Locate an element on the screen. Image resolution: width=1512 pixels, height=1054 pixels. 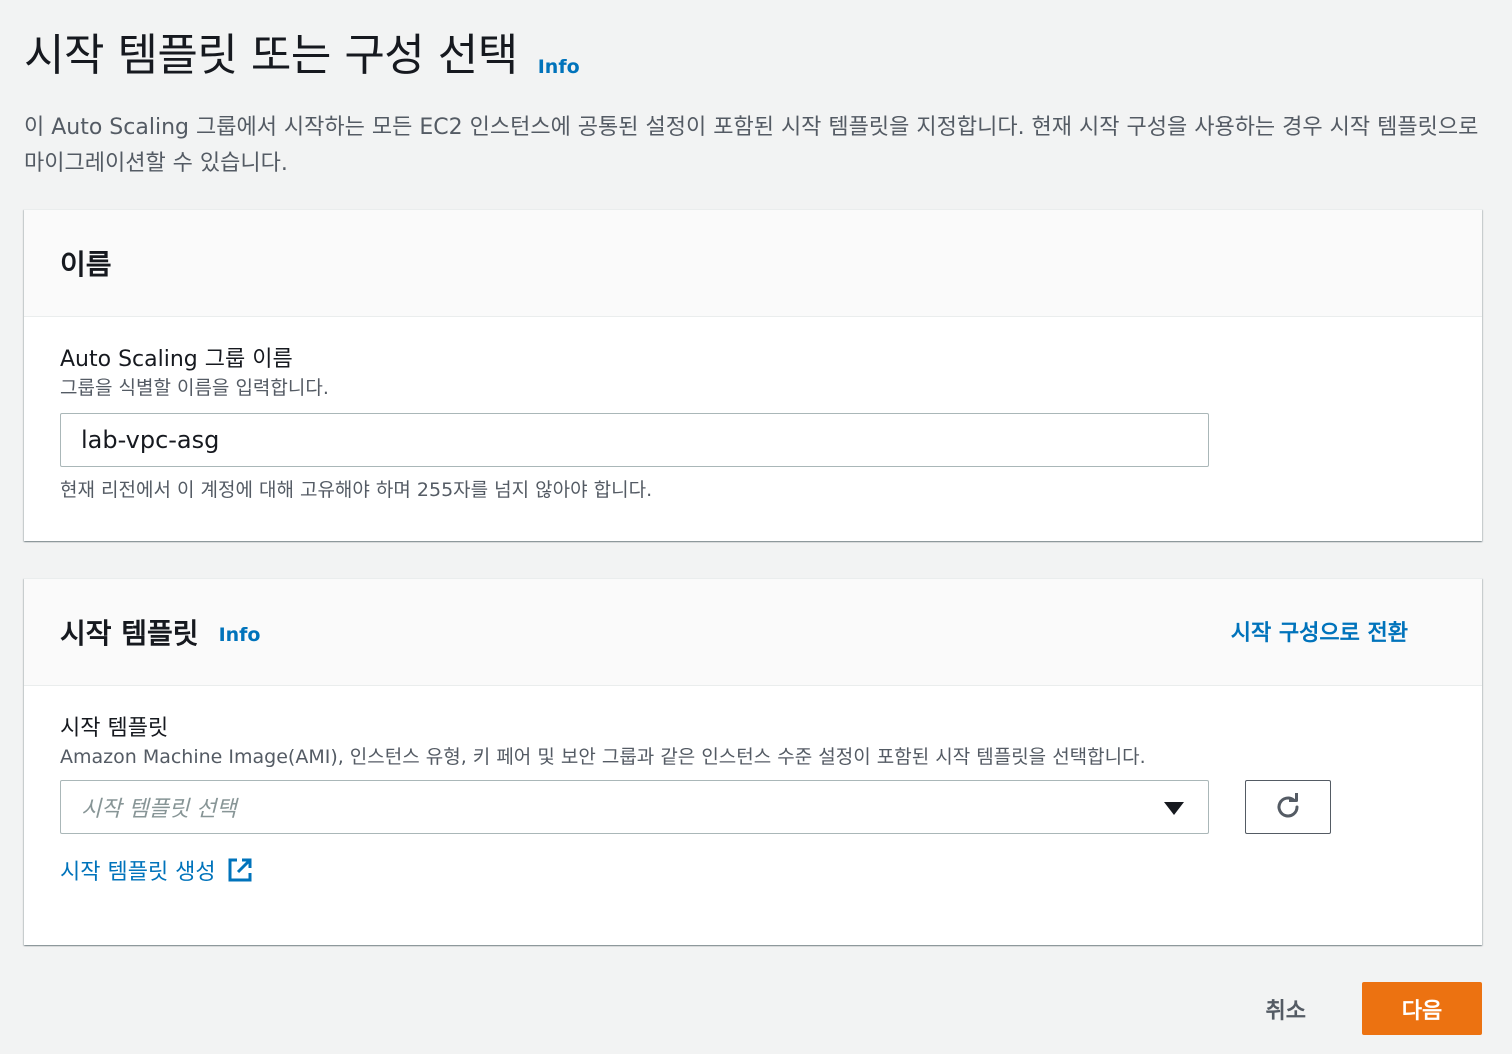
launch-template-panel-title: 시작 템플릿 is located at coordinates (129, 633).